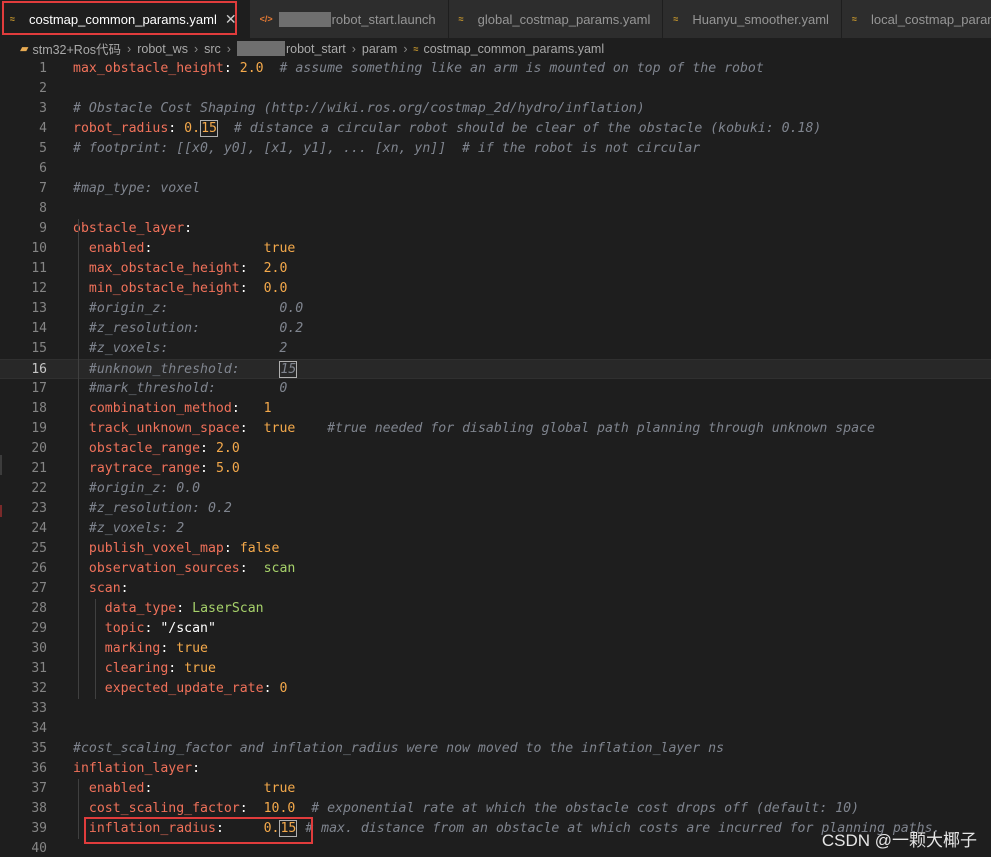  I want to click on line-number: 26, so click(39, 568).